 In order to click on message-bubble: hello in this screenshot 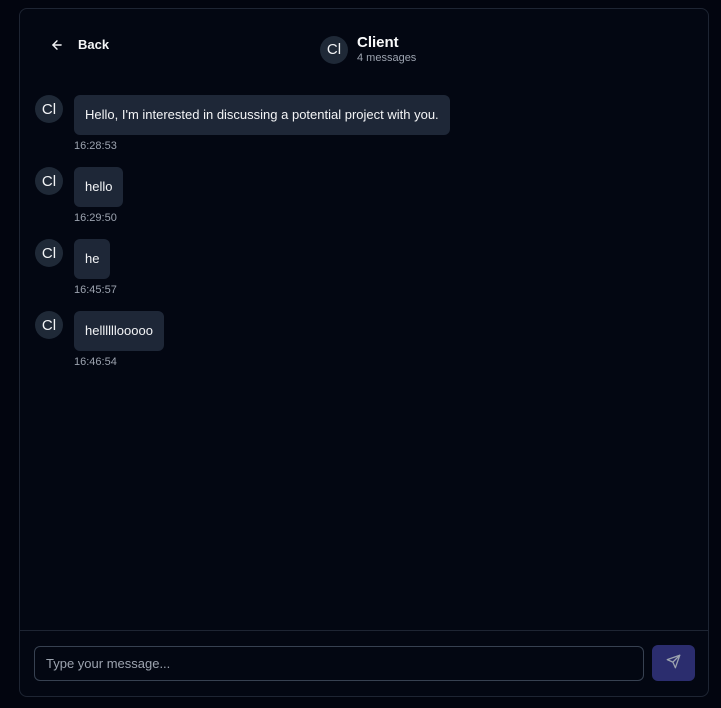, I will do `click(99, 187)`.